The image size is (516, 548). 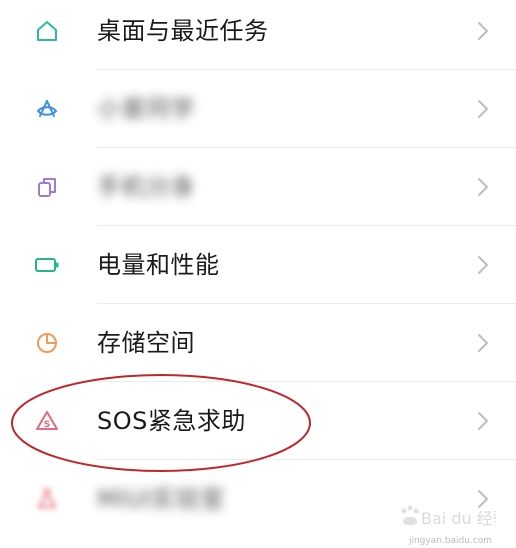 What do you see at coordinates (47, 187) in the screenshot?
I see `dual-phone-icon` at bounding box center [47, 187].